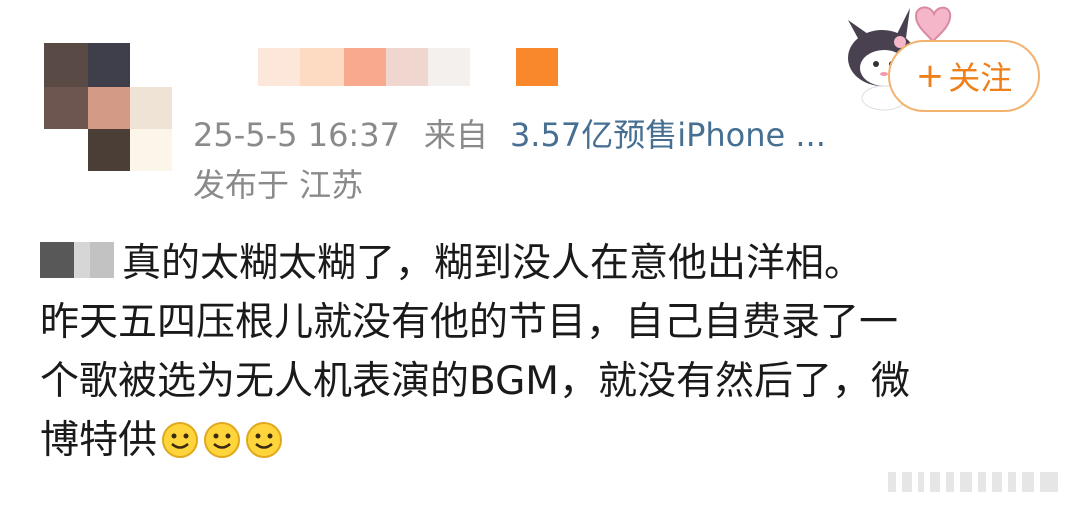 This screenshot has height=508, width=1080. Describe the element at coordinates (493, 263) in the screenshot. I see `content-text-1: 真的太糊太糊了，糊到没人在意他出洋相。` at that location.